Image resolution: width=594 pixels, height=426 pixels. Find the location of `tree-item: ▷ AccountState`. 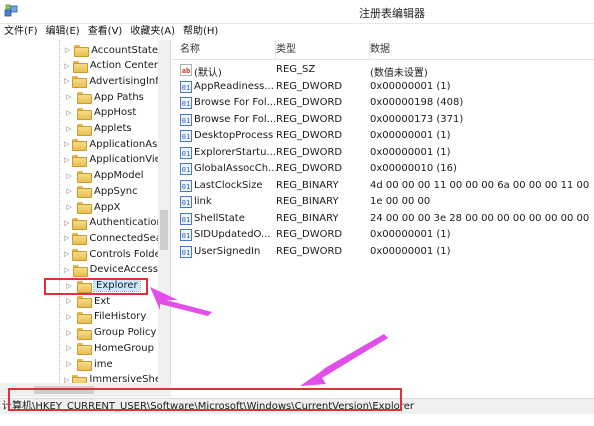

tree-item: ▷ AccountState is located at coordinates (79, 50).